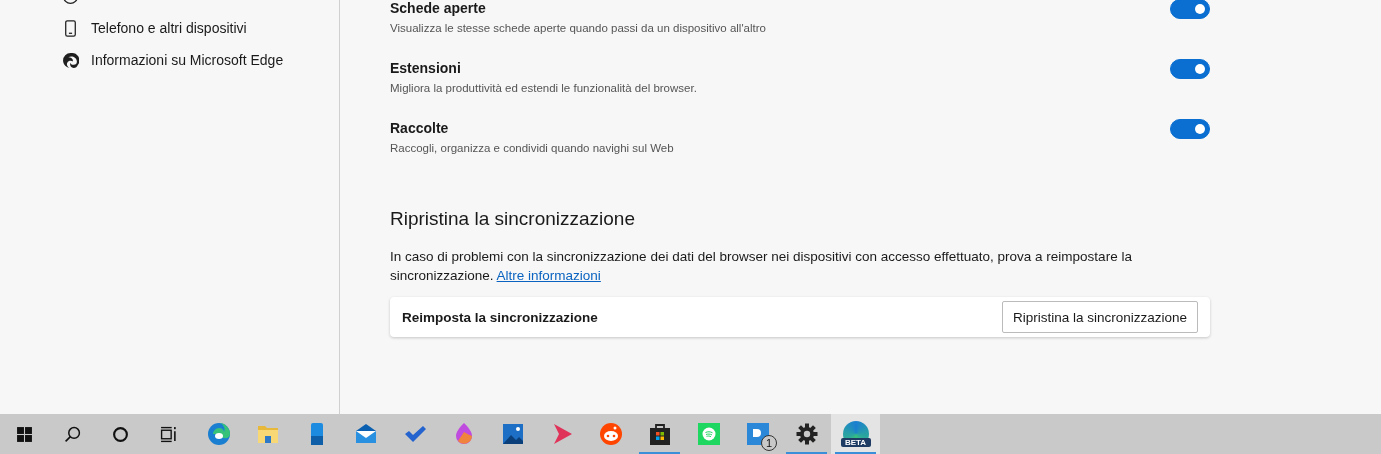 The width and height of the screenshot is (1381, 454). What do you see at coordinates (500, 317) in the screenshot?
I see `card-label: Reimposta la sincronizzazione` at bounding box center [500, 317].